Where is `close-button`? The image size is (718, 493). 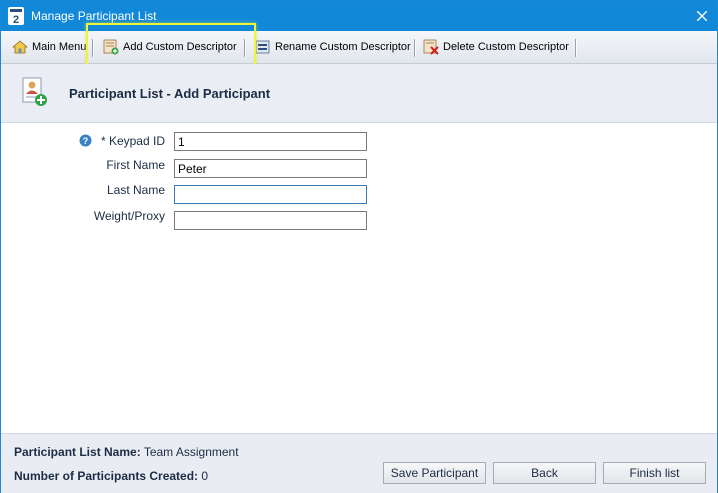
close-button is located at coordinates (702, 16).